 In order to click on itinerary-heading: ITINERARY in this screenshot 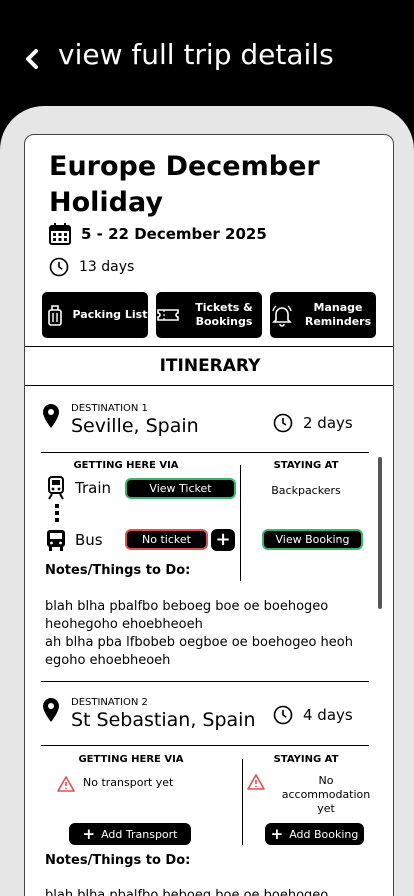, I will do `click(209, 366)`.